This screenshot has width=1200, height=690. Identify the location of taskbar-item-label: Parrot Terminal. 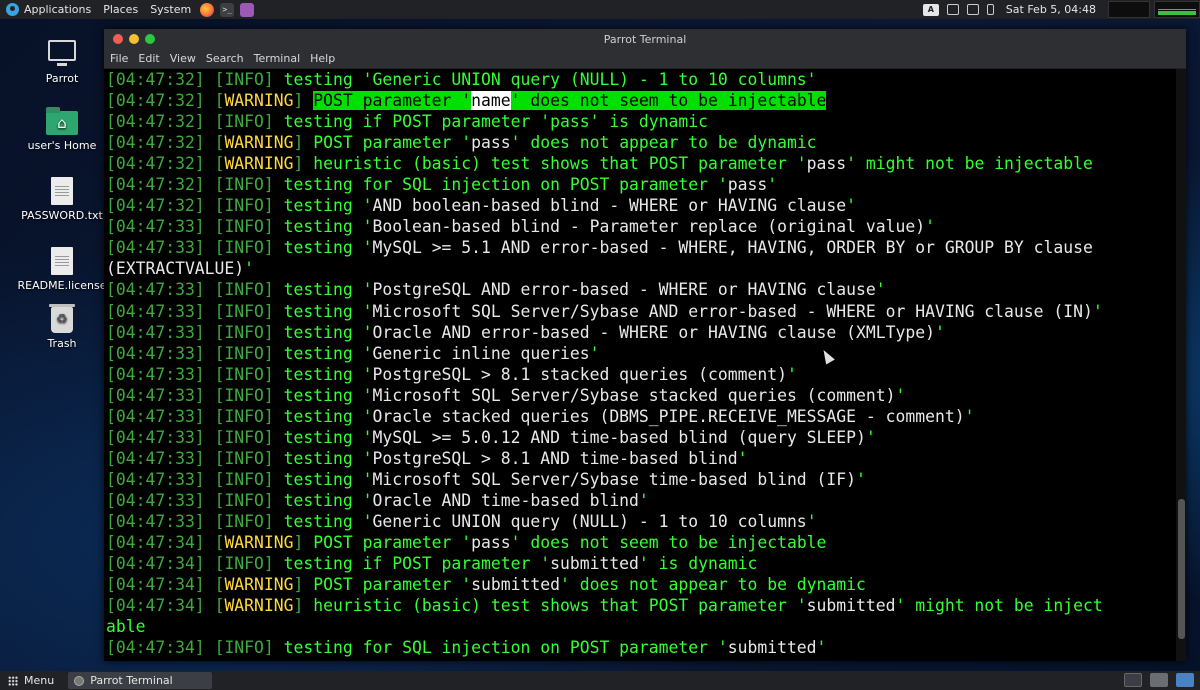
(131, 680).